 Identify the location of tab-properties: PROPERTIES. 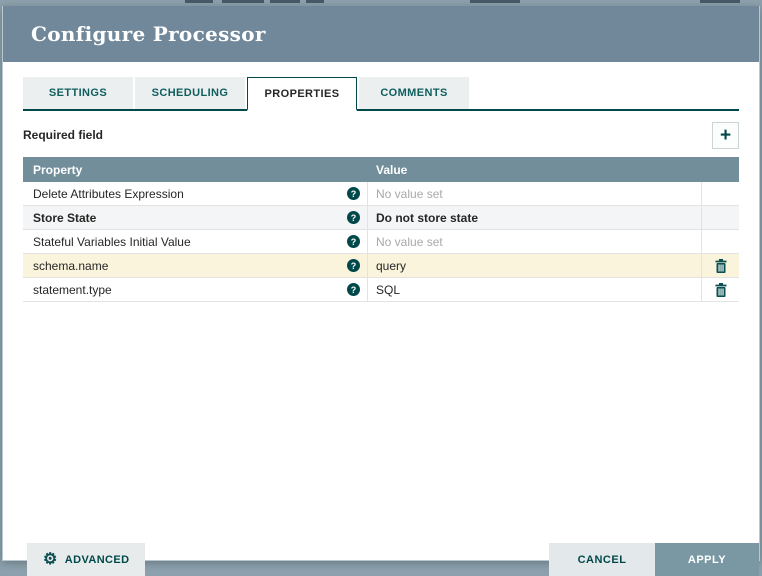
(302, 94).